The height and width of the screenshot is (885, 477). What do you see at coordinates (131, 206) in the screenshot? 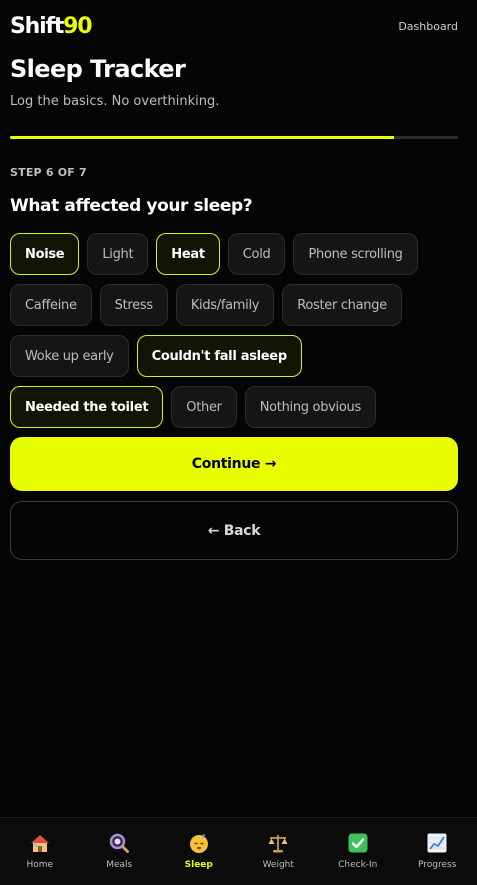
I see `question-heading: What affected your sleep?` at bounding box center [131, 206].